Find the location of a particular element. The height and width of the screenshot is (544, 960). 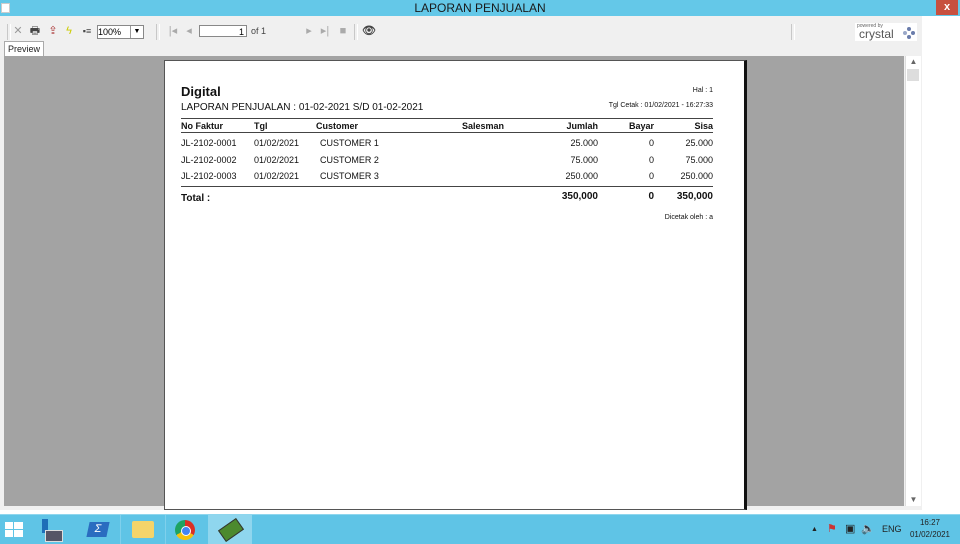

cell-jumlah: 250.000 is located at coordinates (581, 176).